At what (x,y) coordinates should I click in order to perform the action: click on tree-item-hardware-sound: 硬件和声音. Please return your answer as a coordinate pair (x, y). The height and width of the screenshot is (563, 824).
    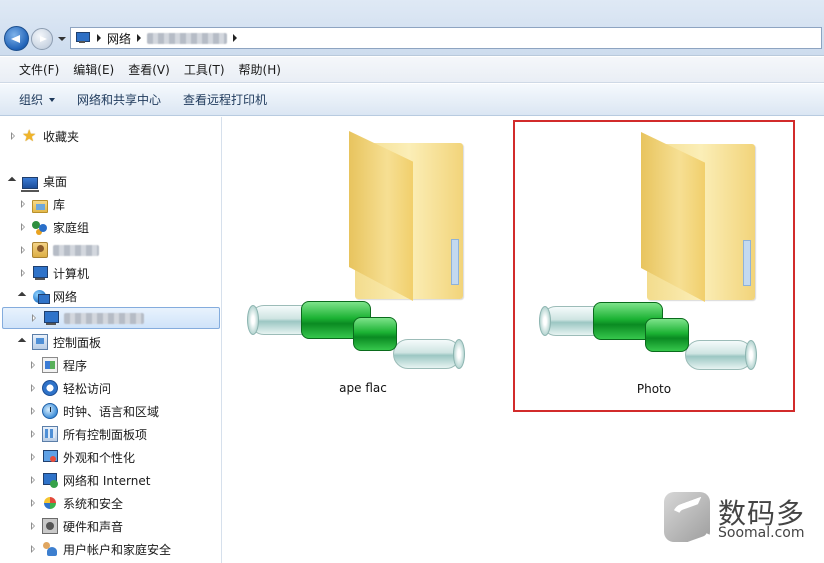
    Looking at the image, I should click on (75, 526).